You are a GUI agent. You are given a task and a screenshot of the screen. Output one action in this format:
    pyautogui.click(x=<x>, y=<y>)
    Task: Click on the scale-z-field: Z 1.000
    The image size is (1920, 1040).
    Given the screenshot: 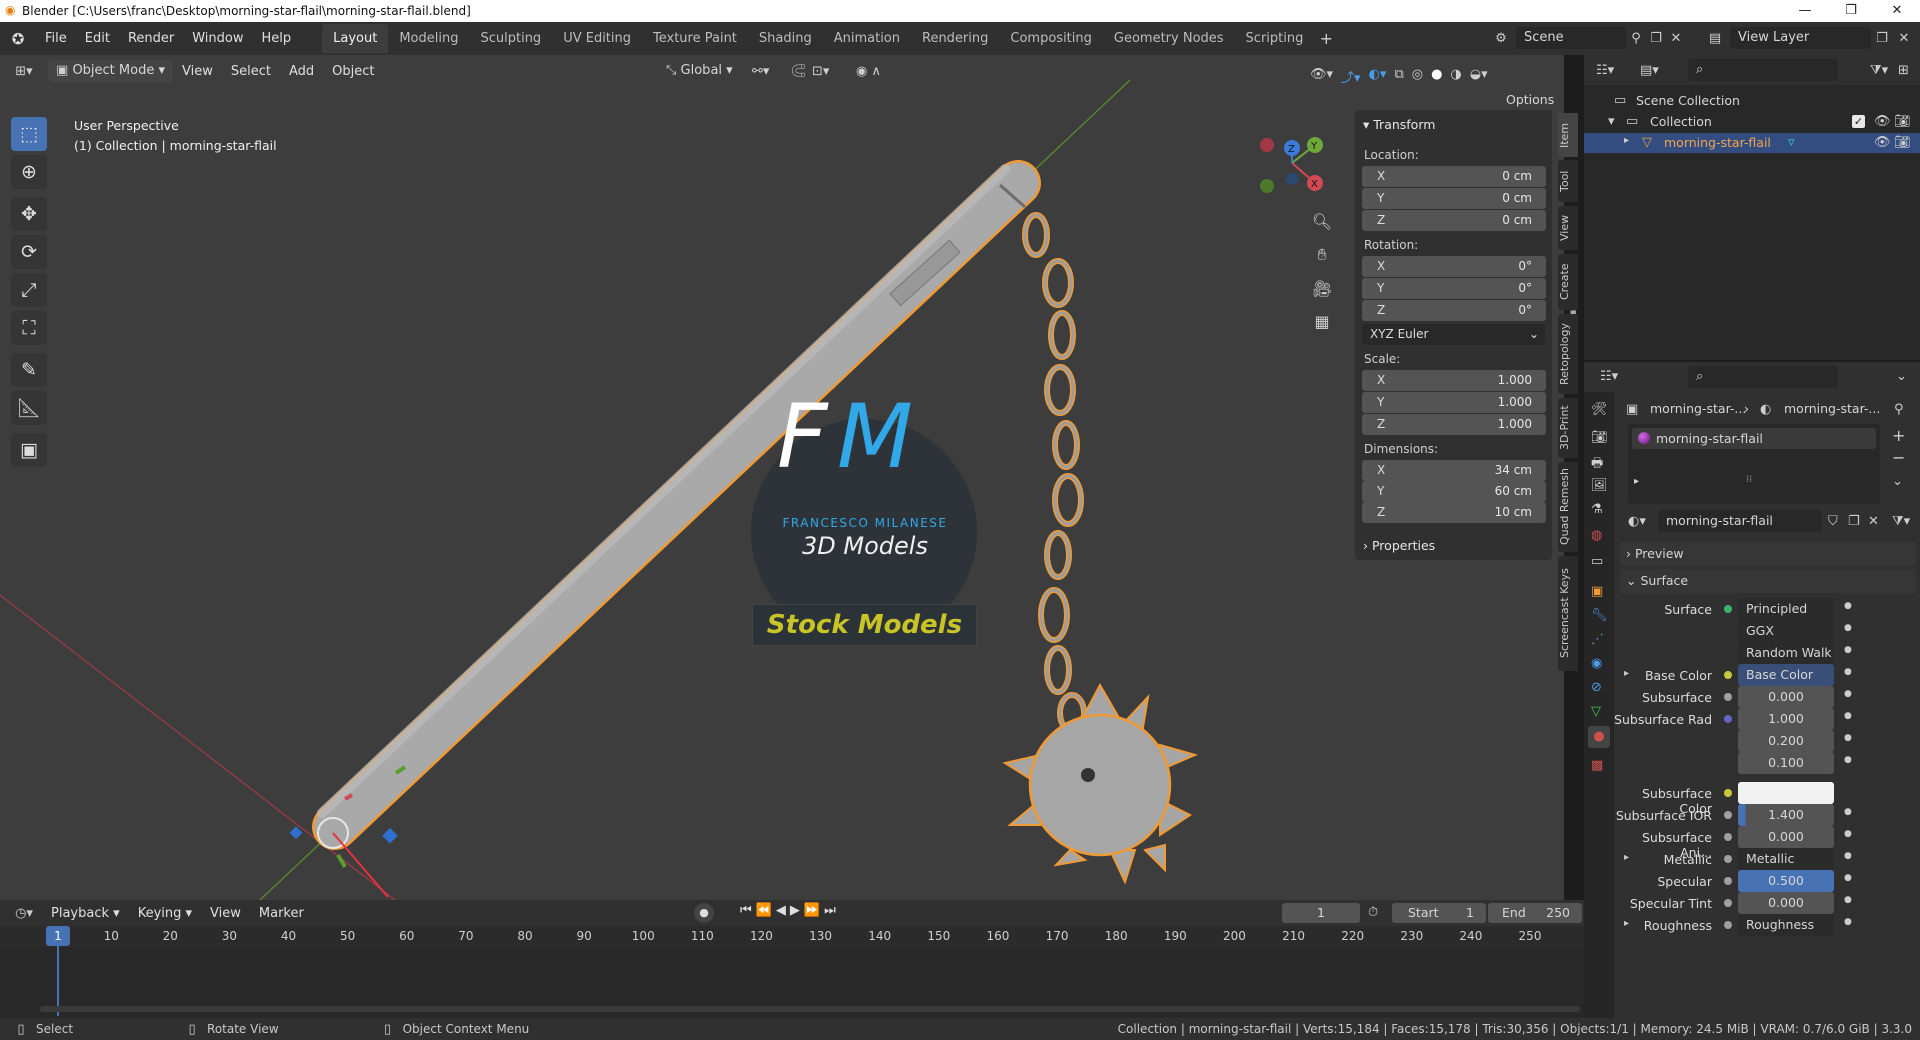 What is the action you would take?
    pyautogui.click(x=1454, y=424)
    